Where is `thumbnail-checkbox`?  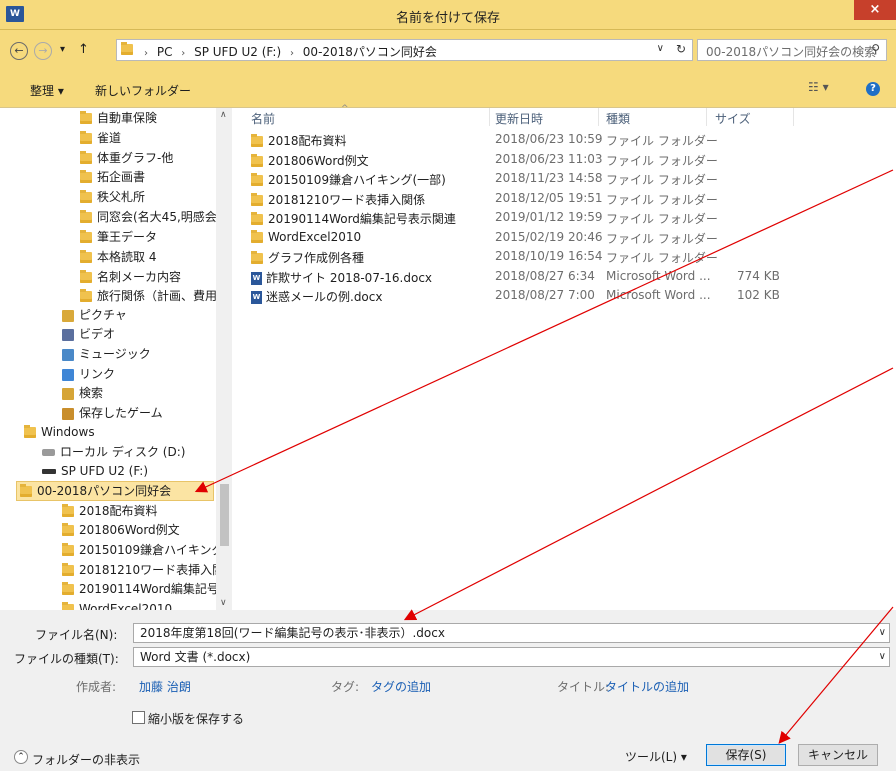 thumbnail-checkbox is located at coordinates (138, 717).